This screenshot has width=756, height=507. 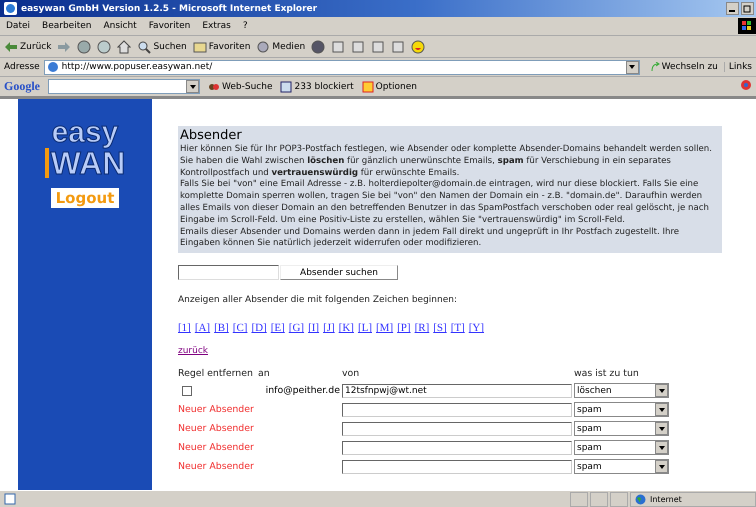 What do you see at coordinates (245, 26) in the screenshot?
I see `menu-item: ?` at bounding box center [245, 26].